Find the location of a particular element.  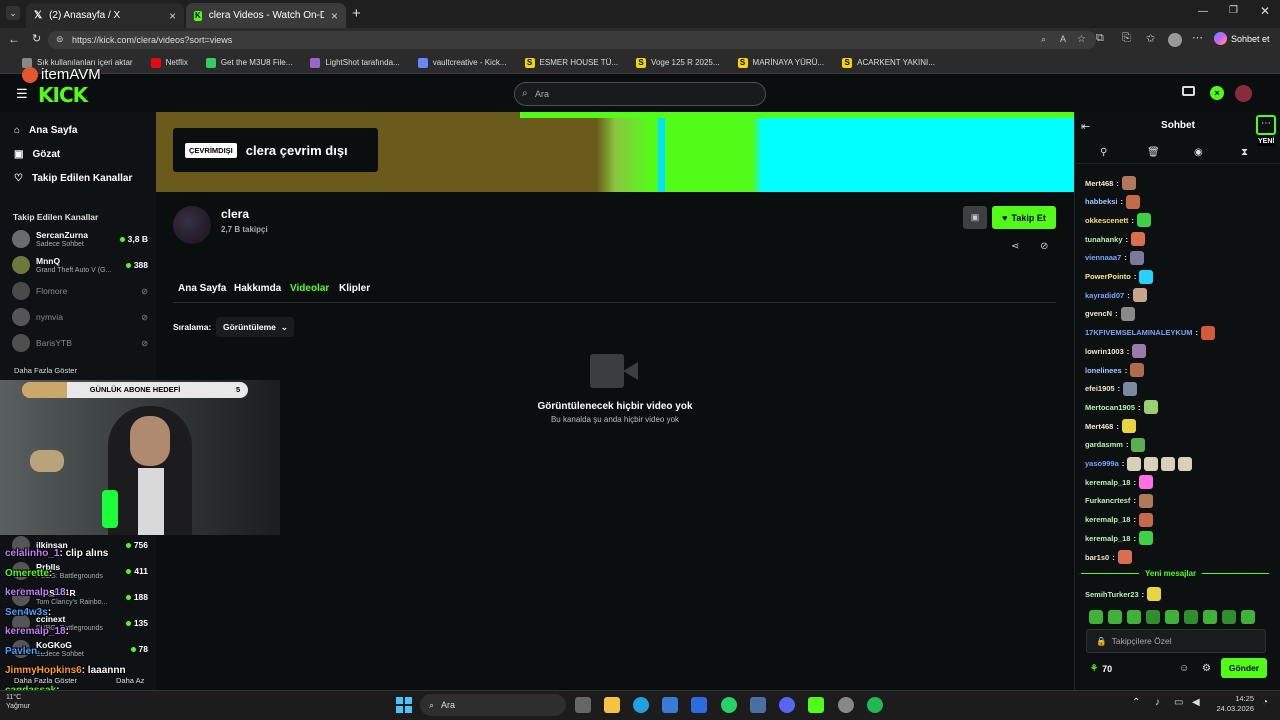

spotify-icon is located at coordinates (875, 705).